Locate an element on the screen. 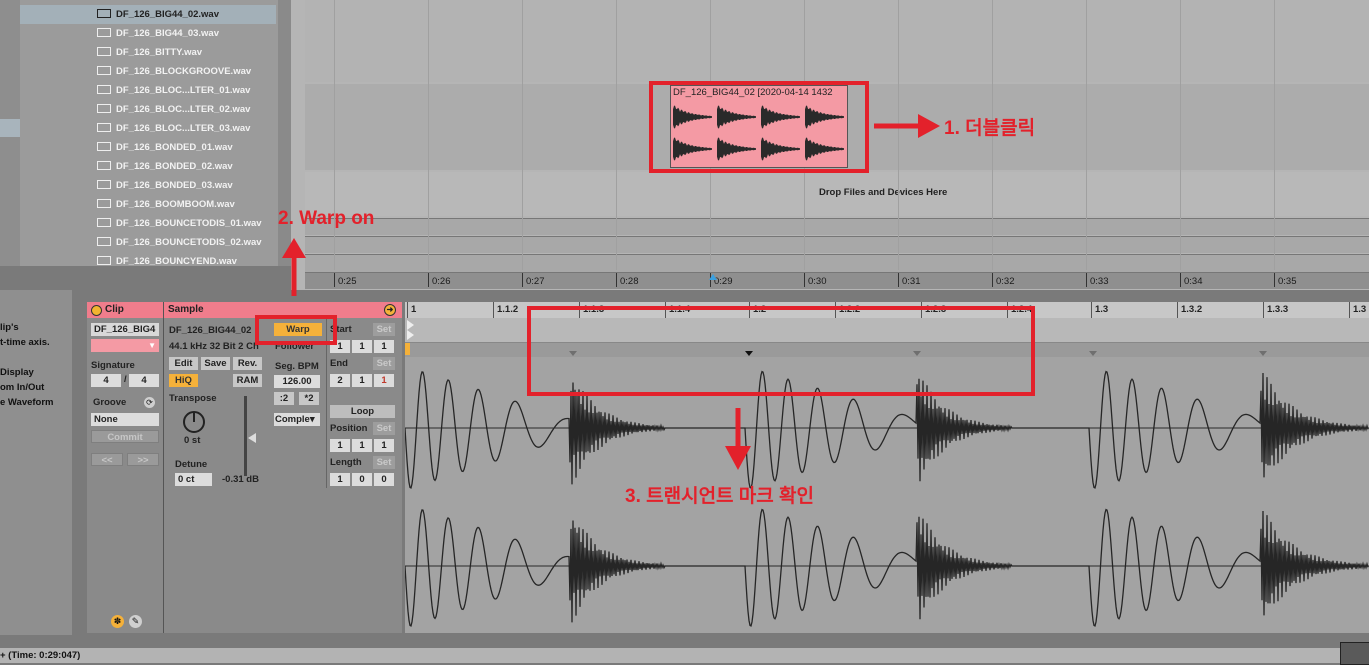 This screenshot has width=1369, height=665. commit-button: Commit is located at coordinates (125, 436).